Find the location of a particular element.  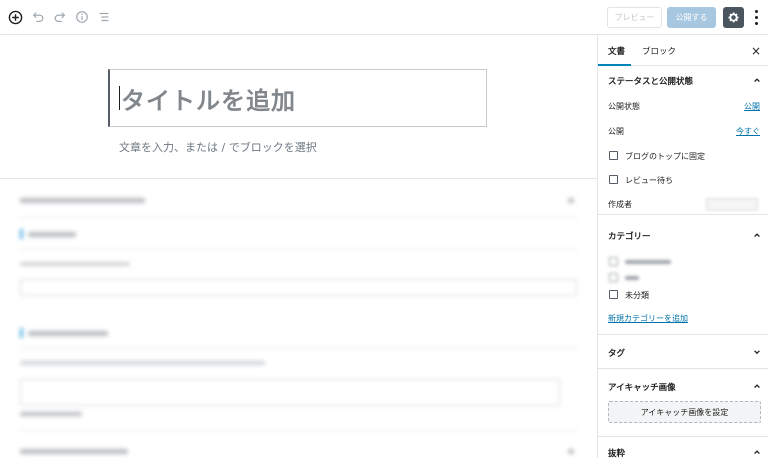

set-featured-image-button: アイキャッチ画像を設定 is located at coordinates (684, 412).